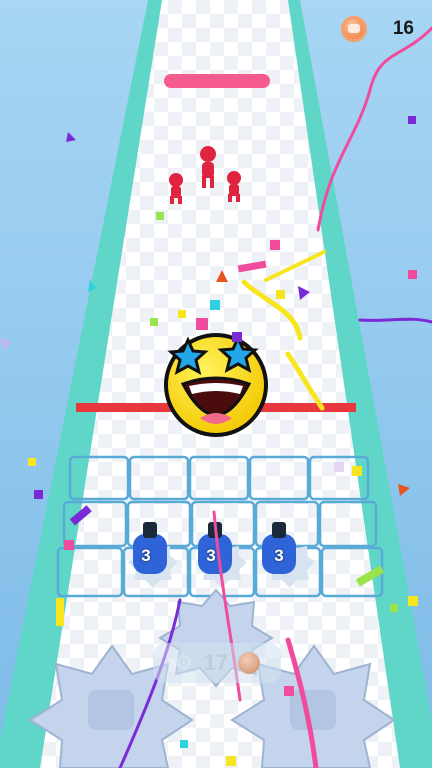 This screenshot has height=768, width=432. What do you see at coordinates (216, 385) in the screenshot?
I see `emoji-ball` at bounding box center [216, 385].